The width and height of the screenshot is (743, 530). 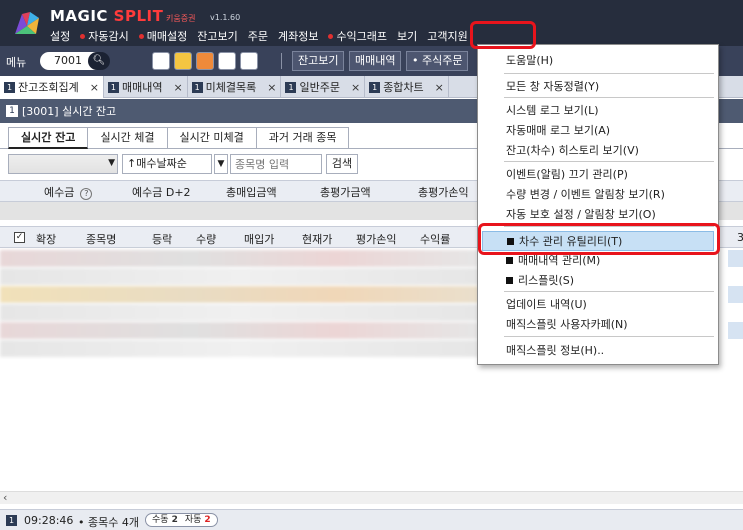 What do you see at coordinates (567, 175) in the screenshot?
I see `dropdown-item-5: 이벤트(알림) 끄기 관리(P)` at bounding box center [567, 175].